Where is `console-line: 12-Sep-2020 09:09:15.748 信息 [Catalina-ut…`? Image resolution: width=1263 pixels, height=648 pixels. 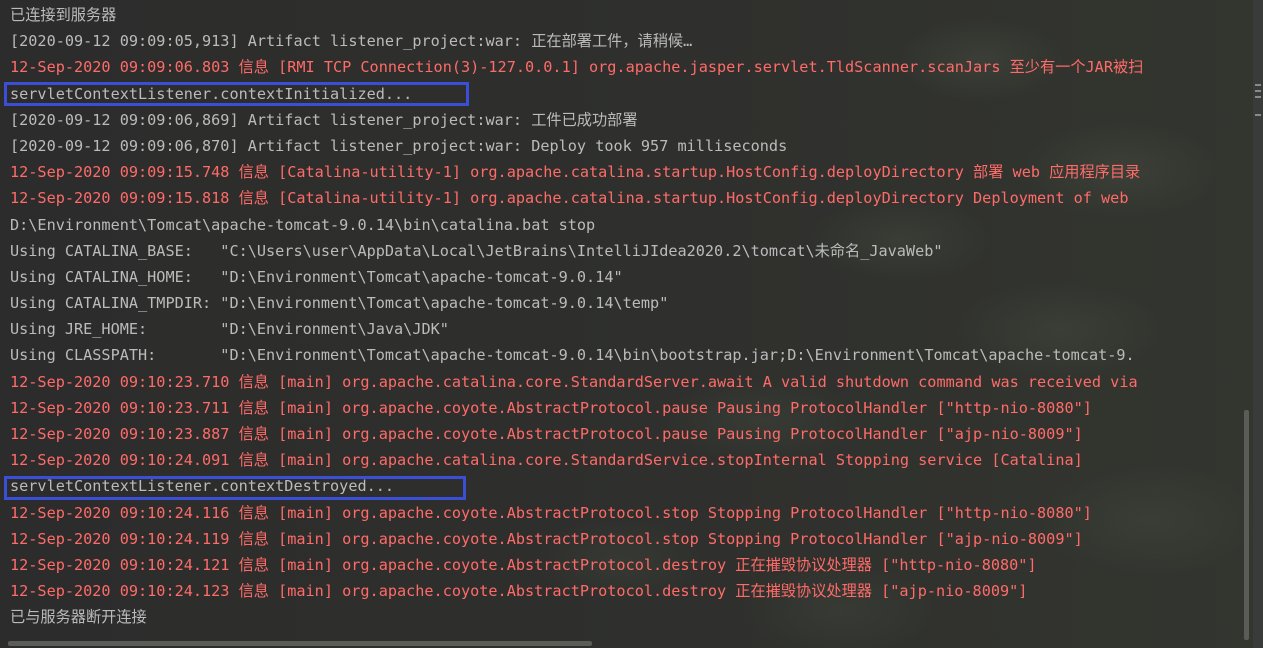
console-line: 12-Sep-2020 09:09:15.748 信息 [Catalina-ut… is located at coordinates (575, 172).